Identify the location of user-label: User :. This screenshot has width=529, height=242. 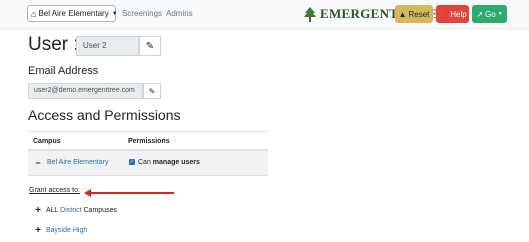
(53, 44).